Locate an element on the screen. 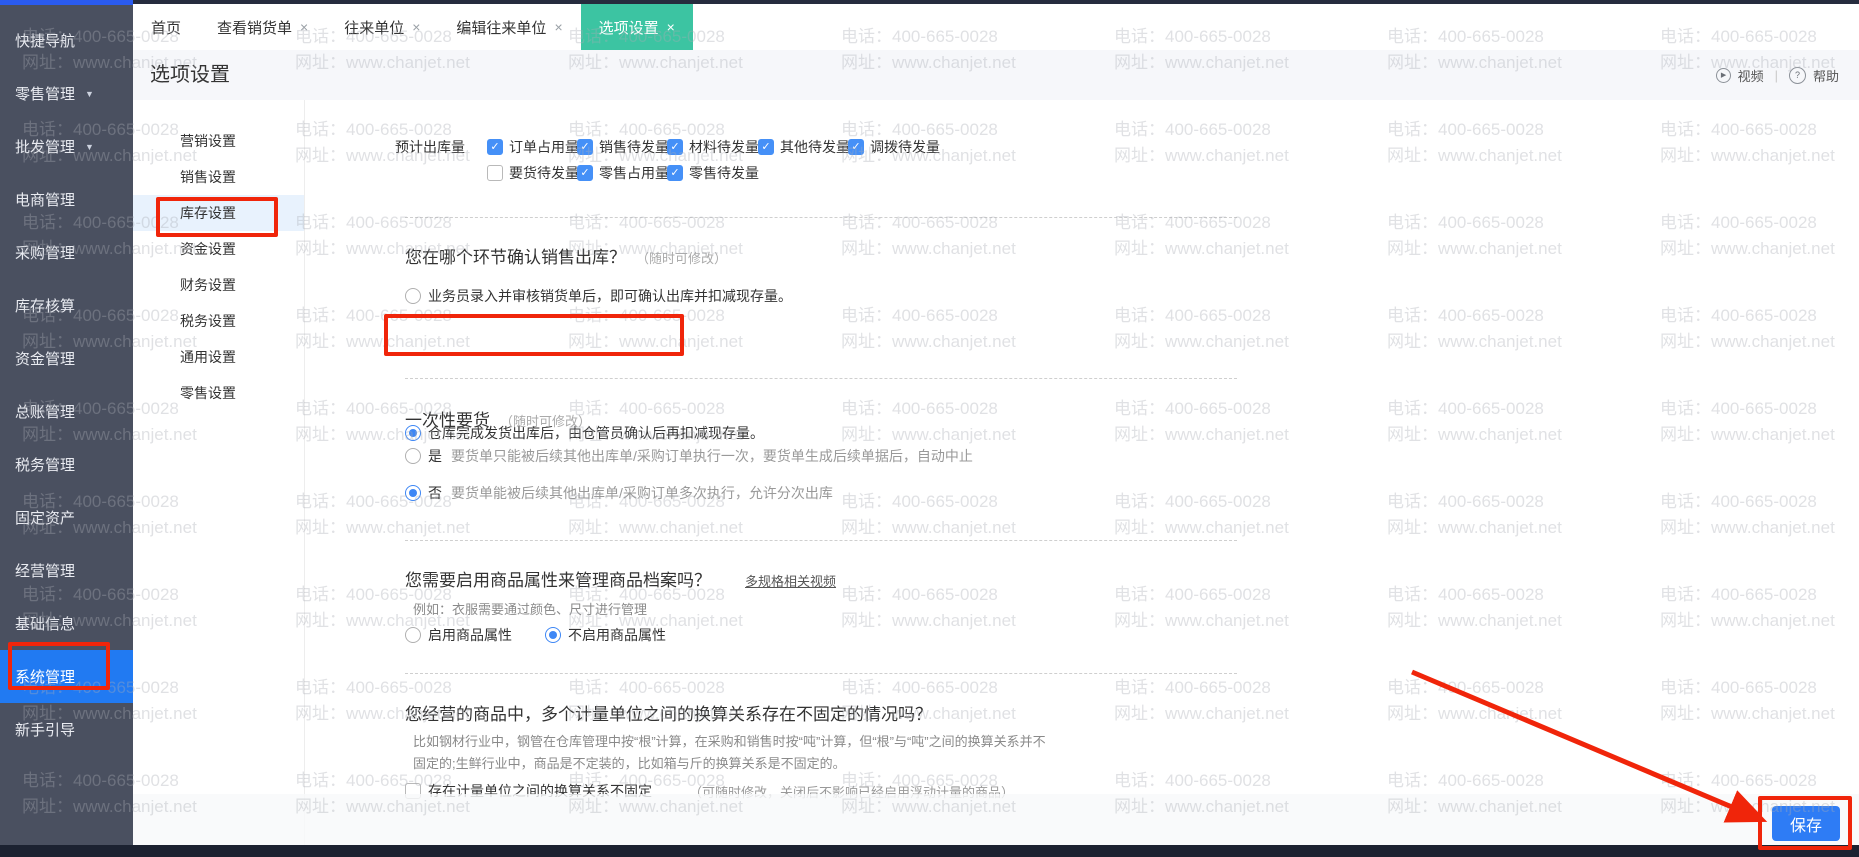 Image resolution: width=1859 pixels, height=857 pixels. estimate-outbound-label: 预计出库量 is located at coordinates (430, 147).